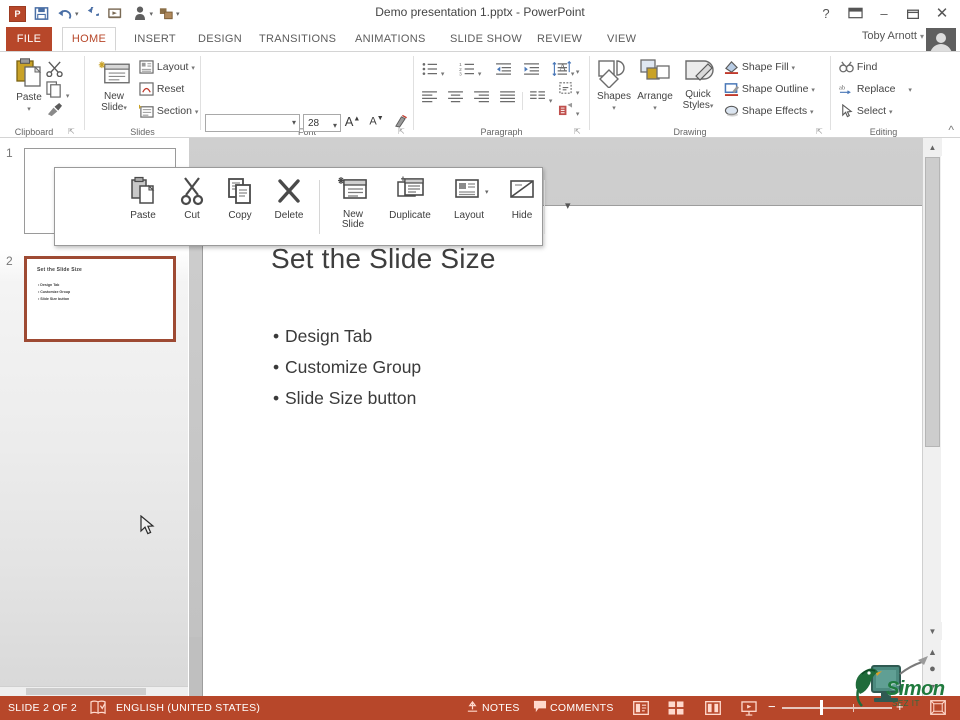 This screenshot has height=720, width=960. I want to click on find-button: Find, so click(858, 67).